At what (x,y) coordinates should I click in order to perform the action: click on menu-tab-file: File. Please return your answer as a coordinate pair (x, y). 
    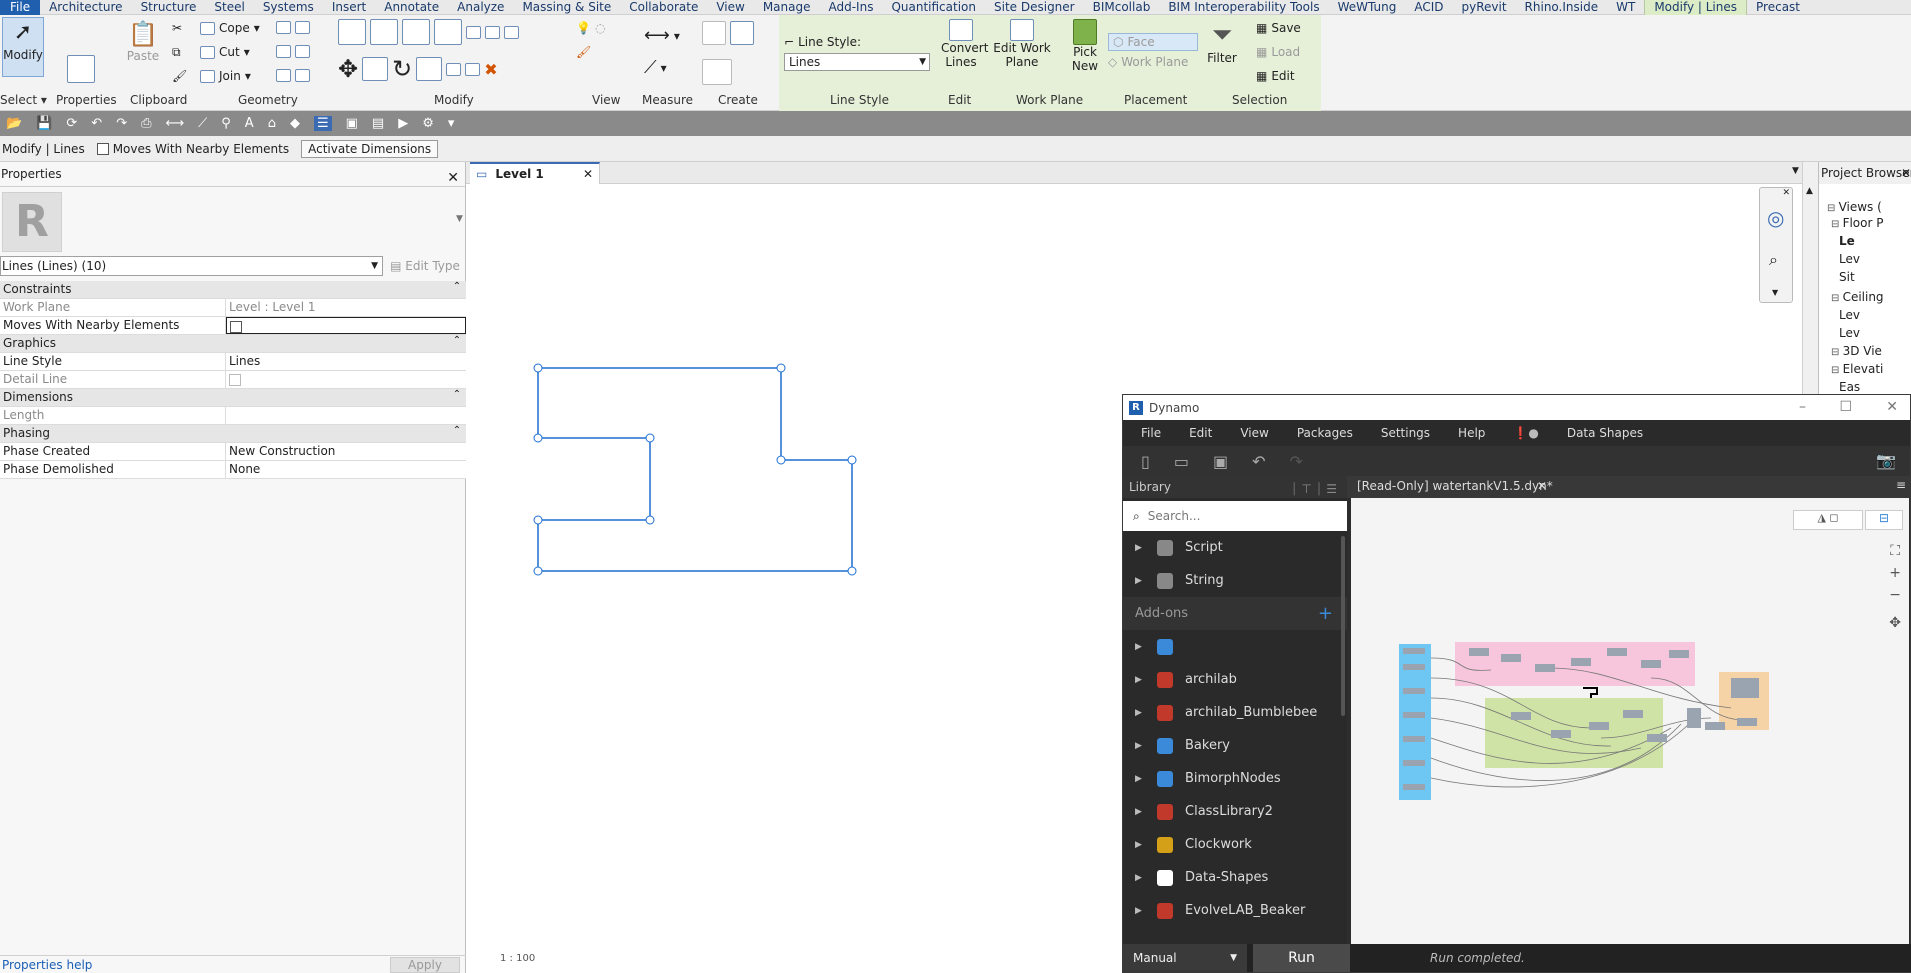
    Looking at the image, I should click on (20, 7).